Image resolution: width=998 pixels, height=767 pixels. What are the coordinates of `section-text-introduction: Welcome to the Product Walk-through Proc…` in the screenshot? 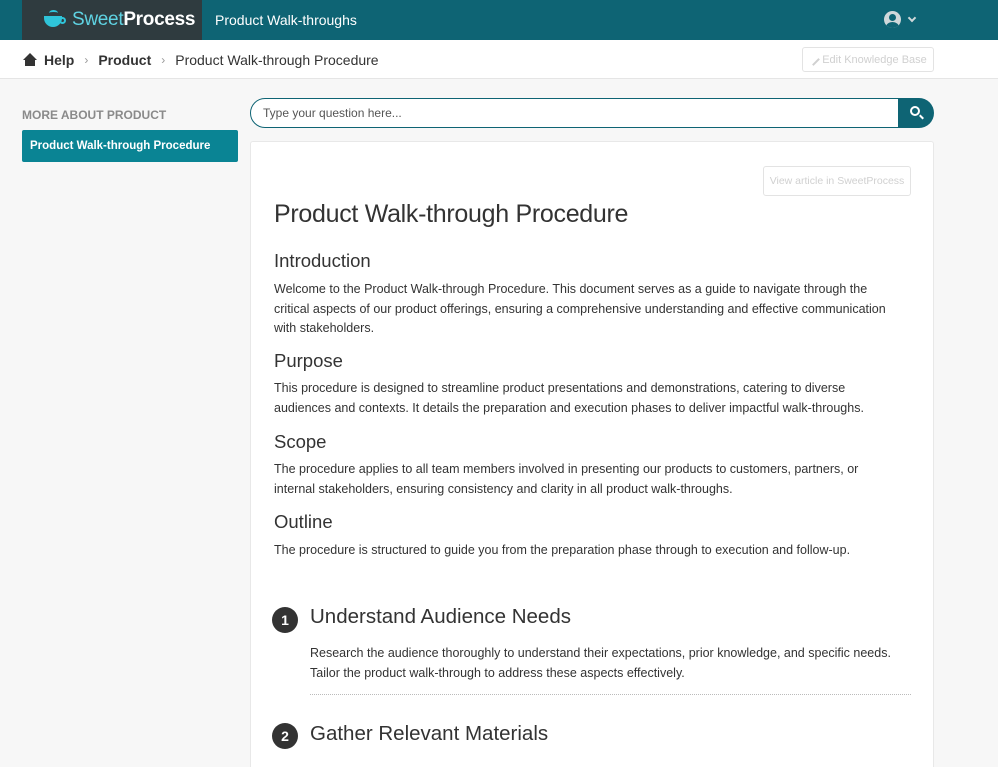 It's located at (580, 308).